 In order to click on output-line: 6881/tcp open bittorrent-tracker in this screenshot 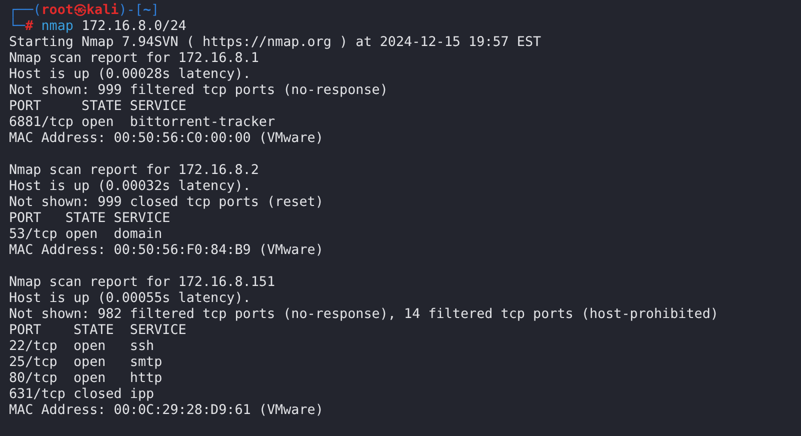, I will do `click(142, 123)`.